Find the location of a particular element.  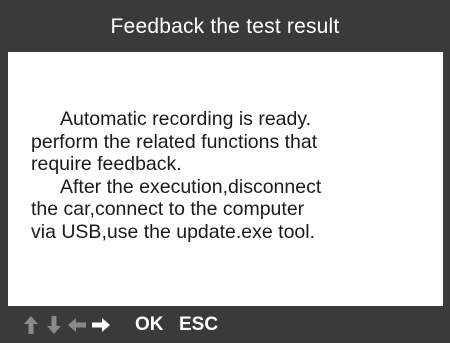

arrow-left-icon is located at coordinates (77, 325).